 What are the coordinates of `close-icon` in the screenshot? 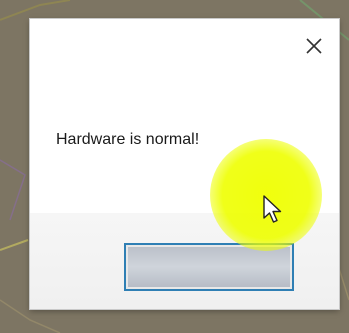 It's located at (314, 46).